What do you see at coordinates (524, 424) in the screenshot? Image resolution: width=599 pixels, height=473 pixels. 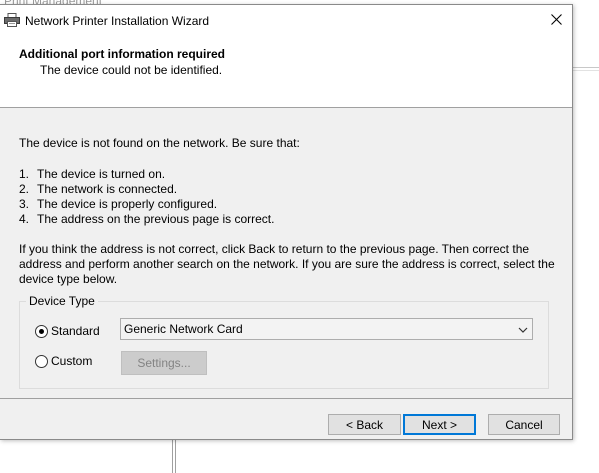 I see `cancel-button: Cancel` at bounding box center [524, 424].